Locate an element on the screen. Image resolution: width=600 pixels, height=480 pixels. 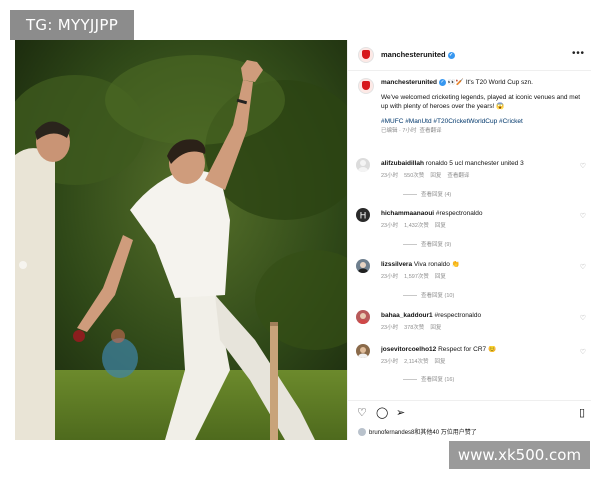
more-options-icon: • • • is located at coordinates (578, 53).